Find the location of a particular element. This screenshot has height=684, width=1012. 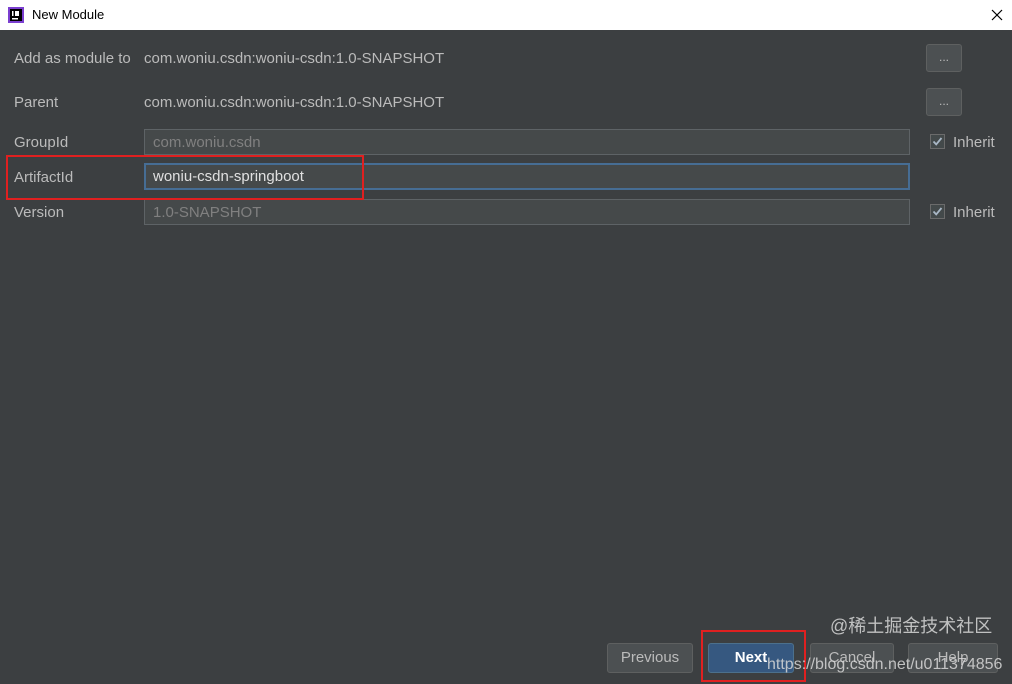

close-icon is located at coordinates (997, 15).